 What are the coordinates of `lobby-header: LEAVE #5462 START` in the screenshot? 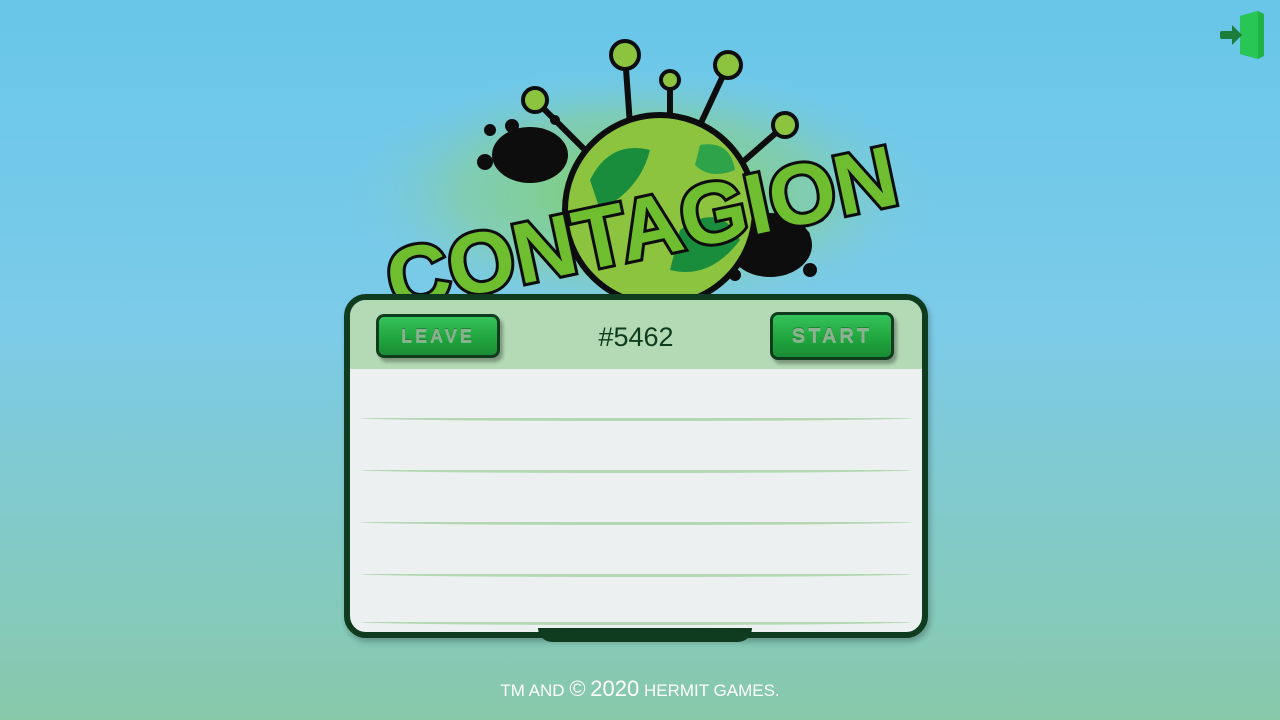 It's located at (636, 334).